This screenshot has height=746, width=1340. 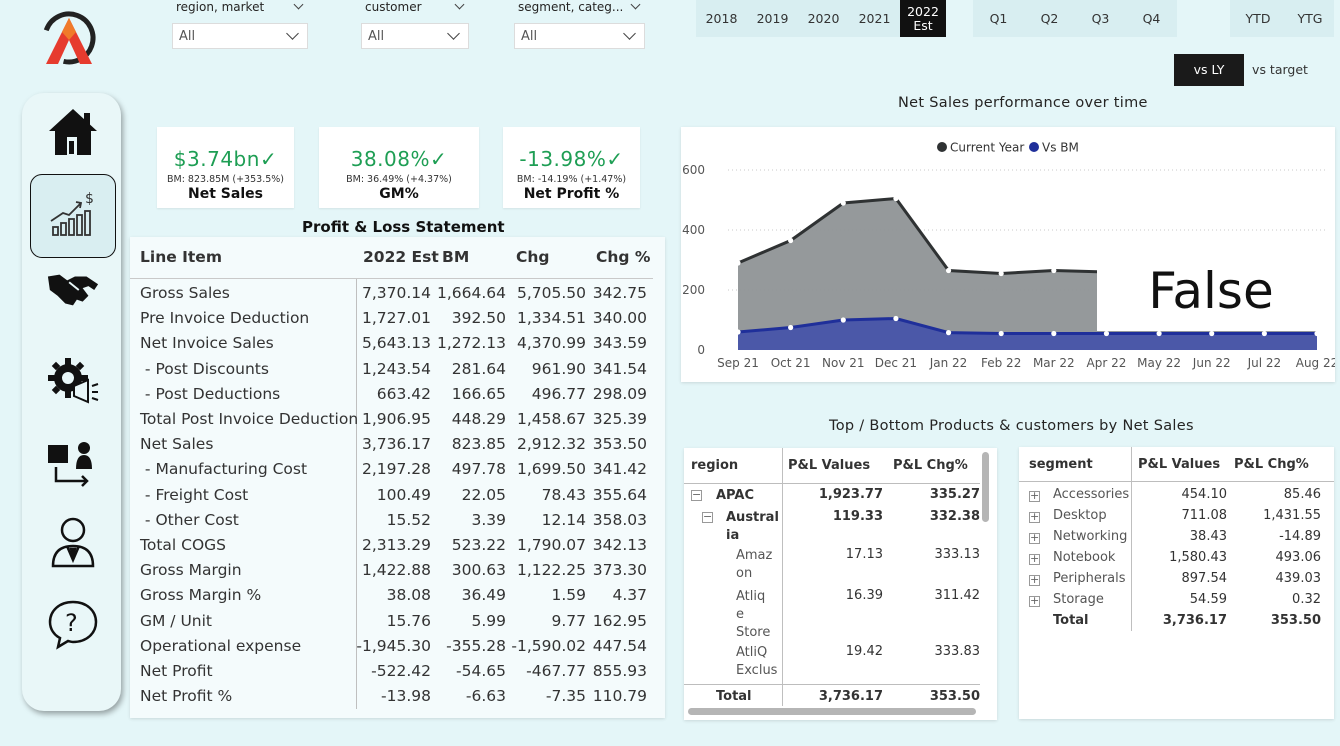 What do you see at coordinates (73, 464) in the screenshot?
I see `product-customer-icon` at bounding box center [73, 464].